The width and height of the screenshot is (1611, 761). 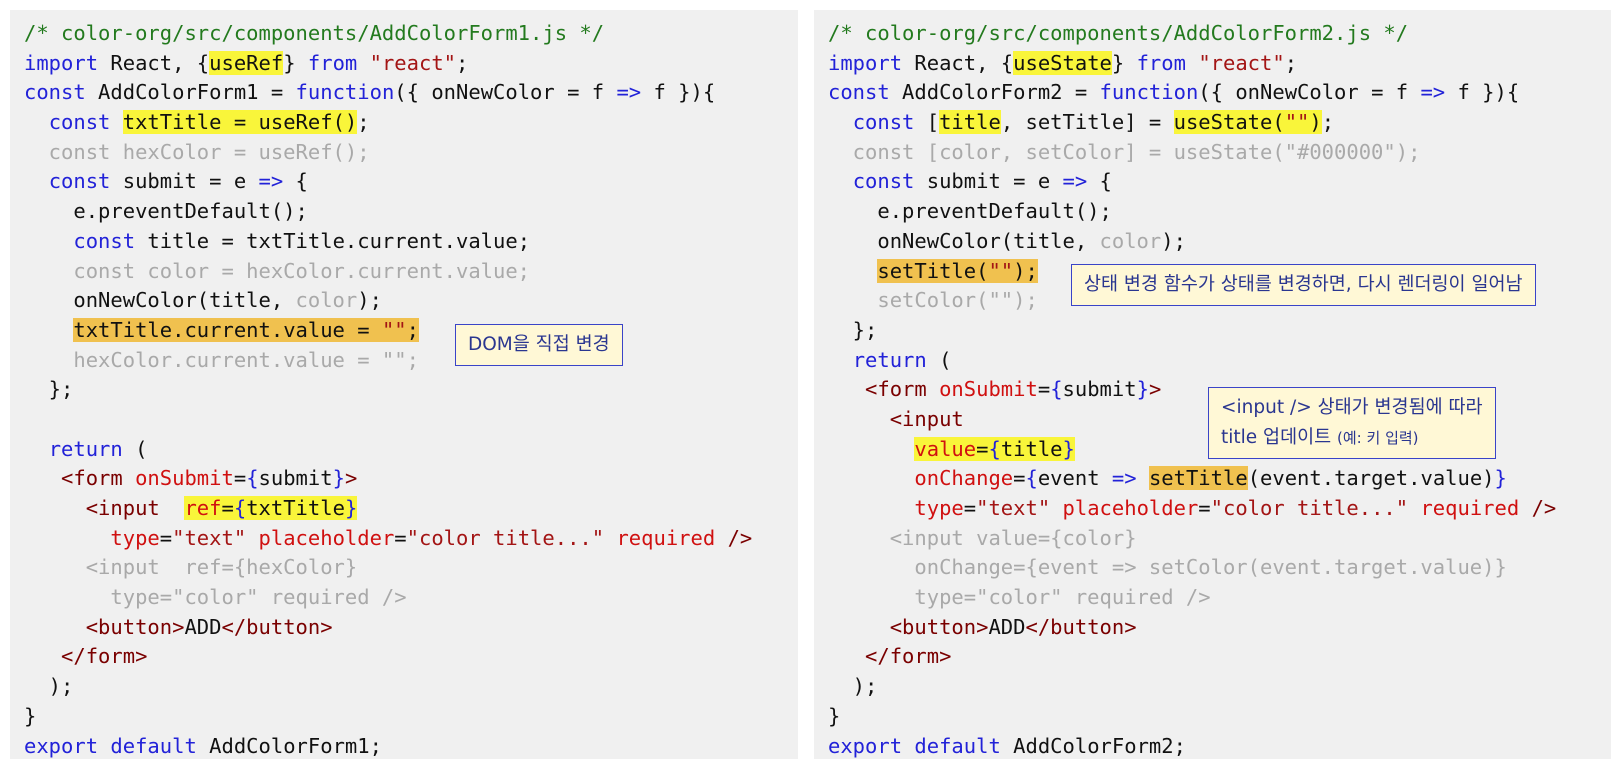 I want to click on code-line: import React, {useRef} from "react";, so click(x=388, y=64).